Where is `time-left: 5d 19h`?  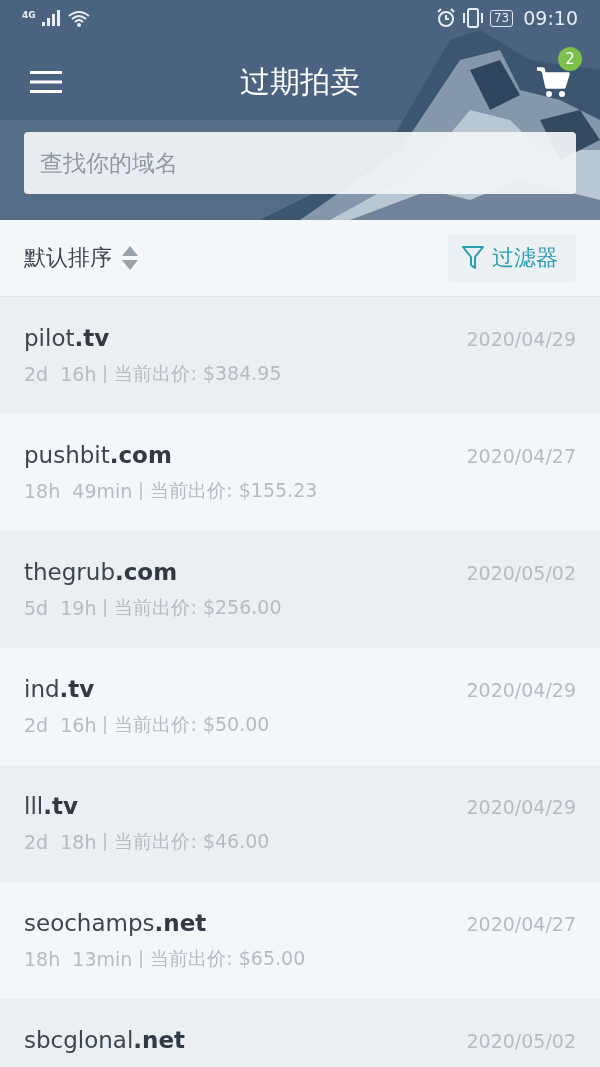
time-left: 5d 19h is located at coordinates (60, 608).